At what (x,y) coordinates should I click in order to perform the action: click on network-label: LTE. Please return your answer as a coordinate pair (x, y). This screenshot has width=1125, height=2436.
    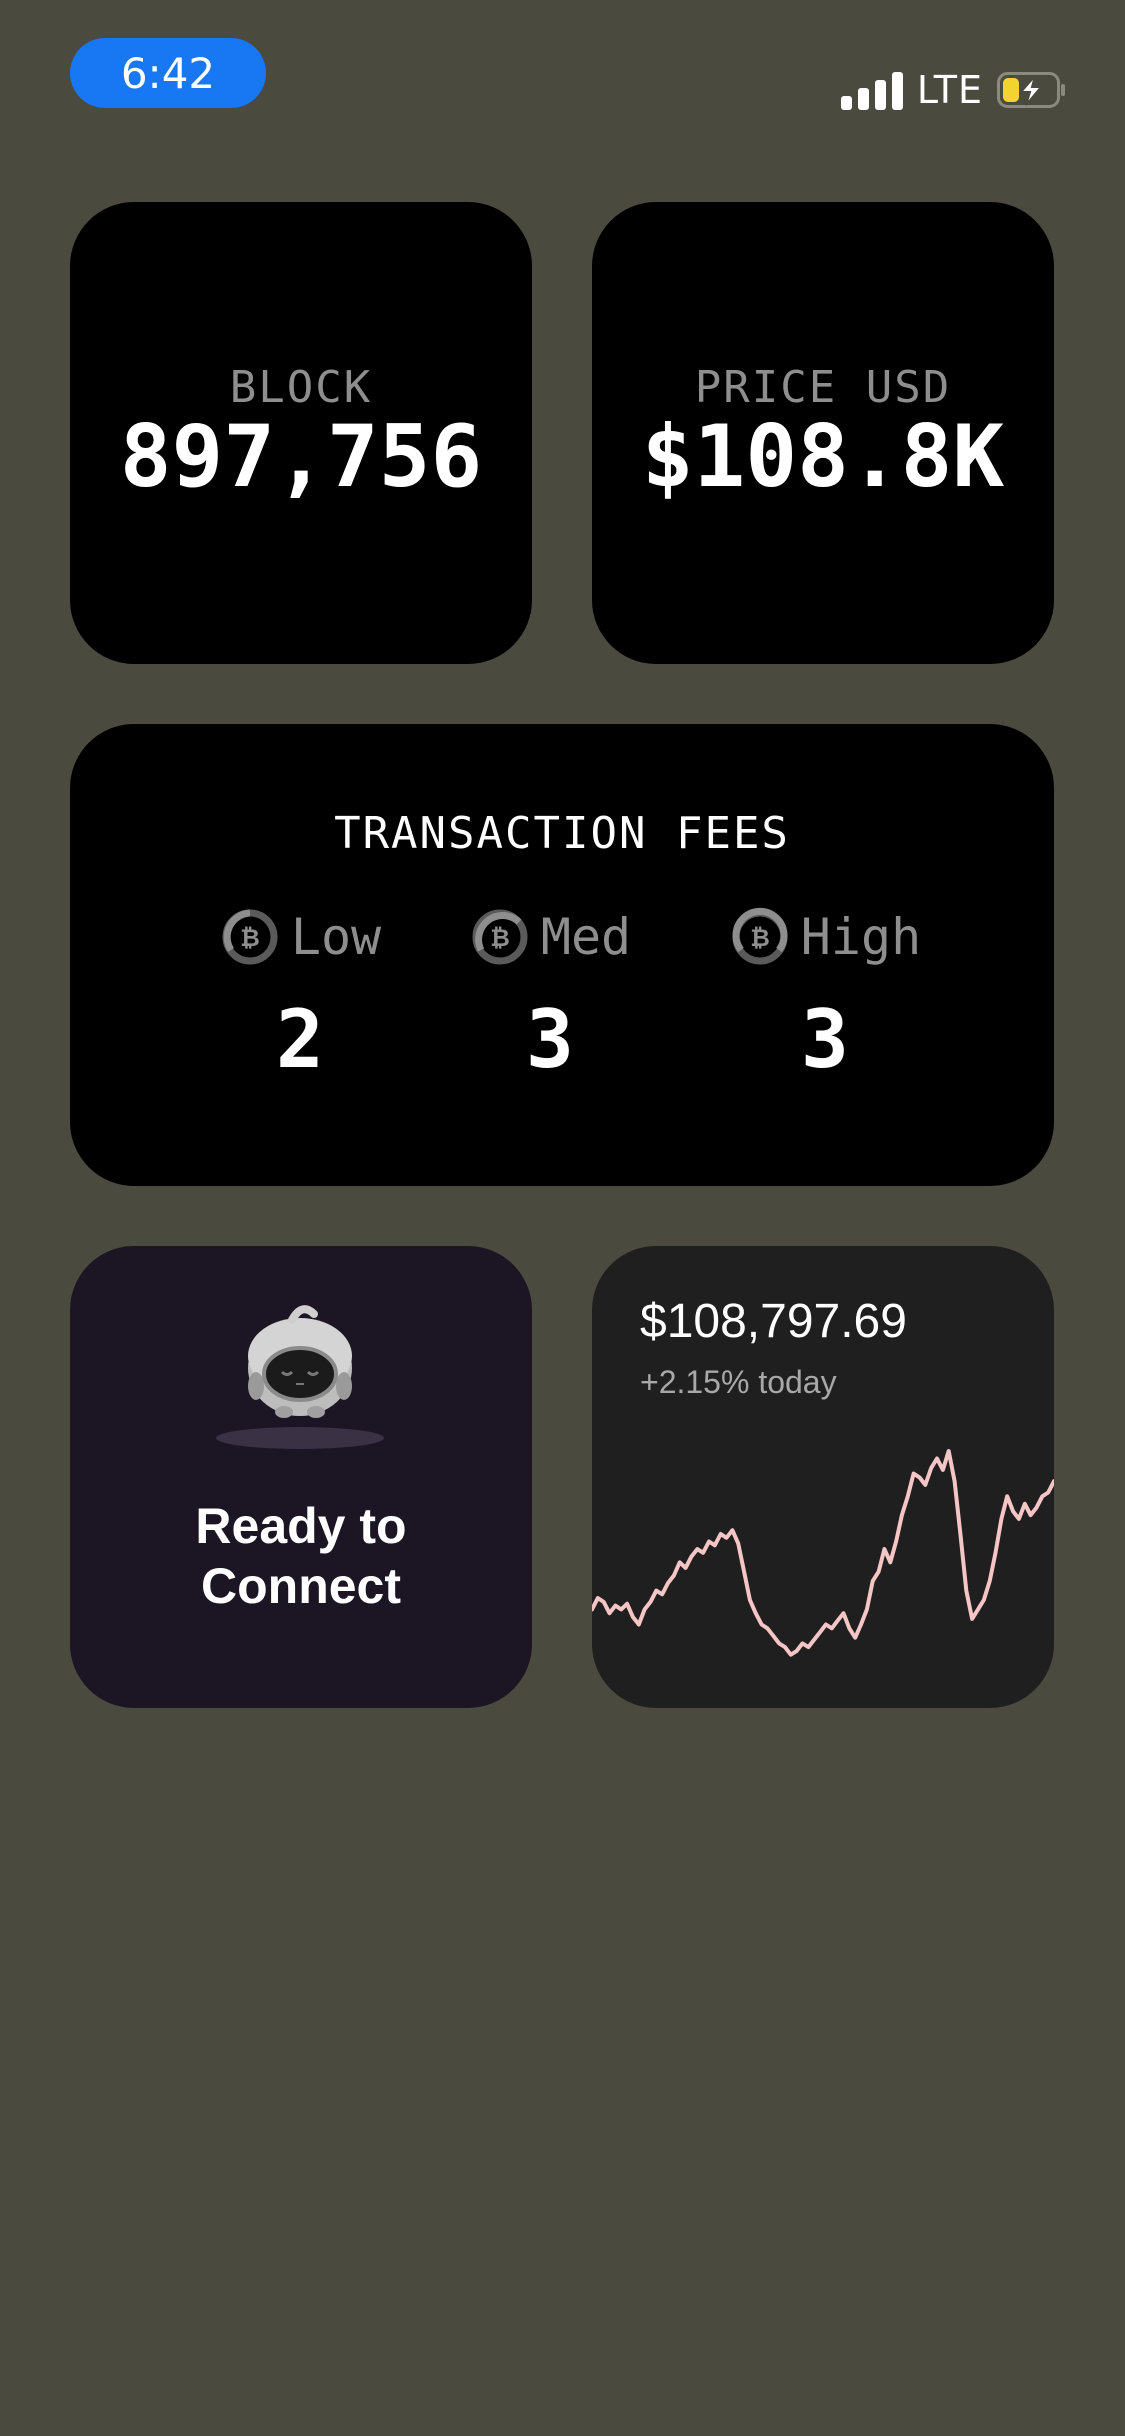
    Looking at the image, I should click on (949, 90).